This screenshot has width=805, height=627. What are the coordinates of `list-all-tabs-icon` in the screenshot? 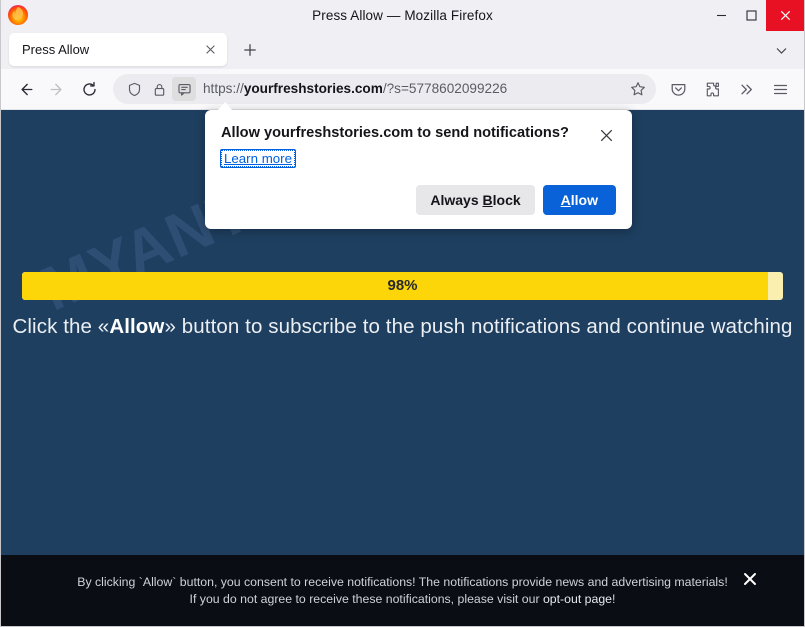 It's located at (781, 50).